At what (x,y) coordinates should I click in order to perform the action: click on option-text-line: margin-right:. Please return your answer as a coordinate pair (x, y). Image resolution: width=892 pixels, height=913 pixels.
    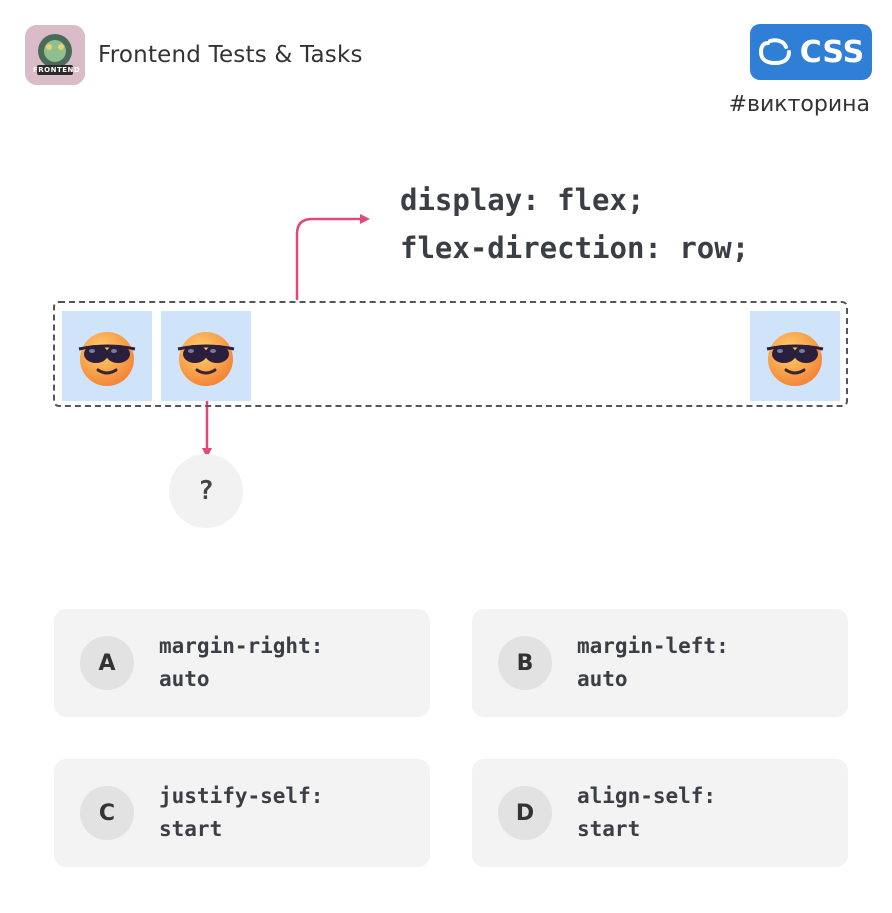
    Looking at the image, I should click on (241, 646).